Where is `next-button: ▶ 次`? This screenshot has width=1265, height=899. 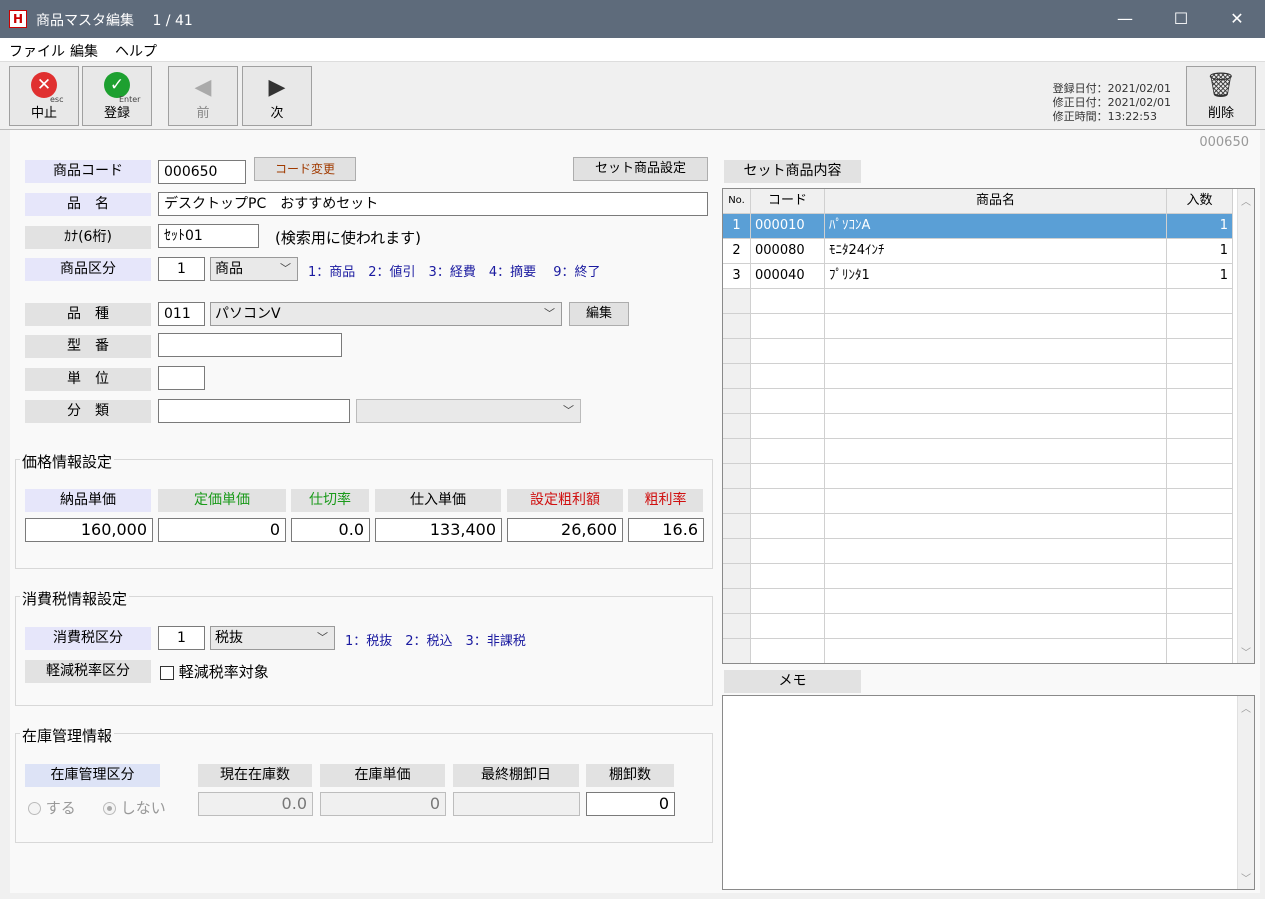
next-button: ▶ 次 is located at coordinates (277, 96).